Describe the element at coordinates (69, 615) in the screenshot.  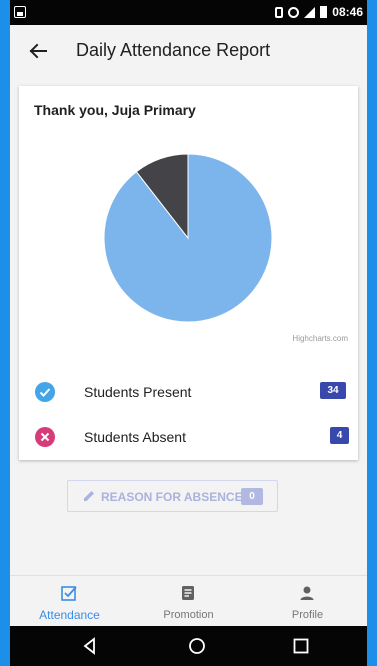
I see `nav-label: Attendance` at that location.